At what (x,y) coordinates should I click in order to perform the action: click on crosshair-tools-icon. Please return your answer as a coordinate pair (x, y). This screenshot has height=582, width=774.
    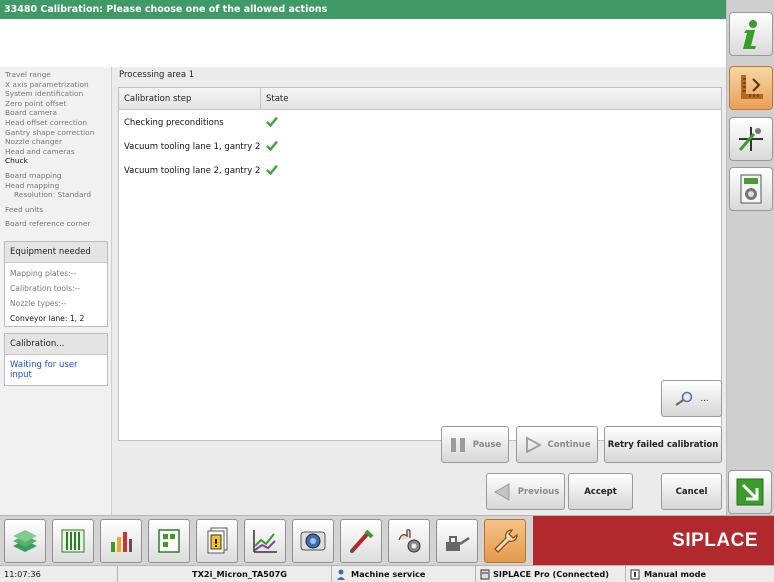
    Looking at the image, I should click on (750, 139).